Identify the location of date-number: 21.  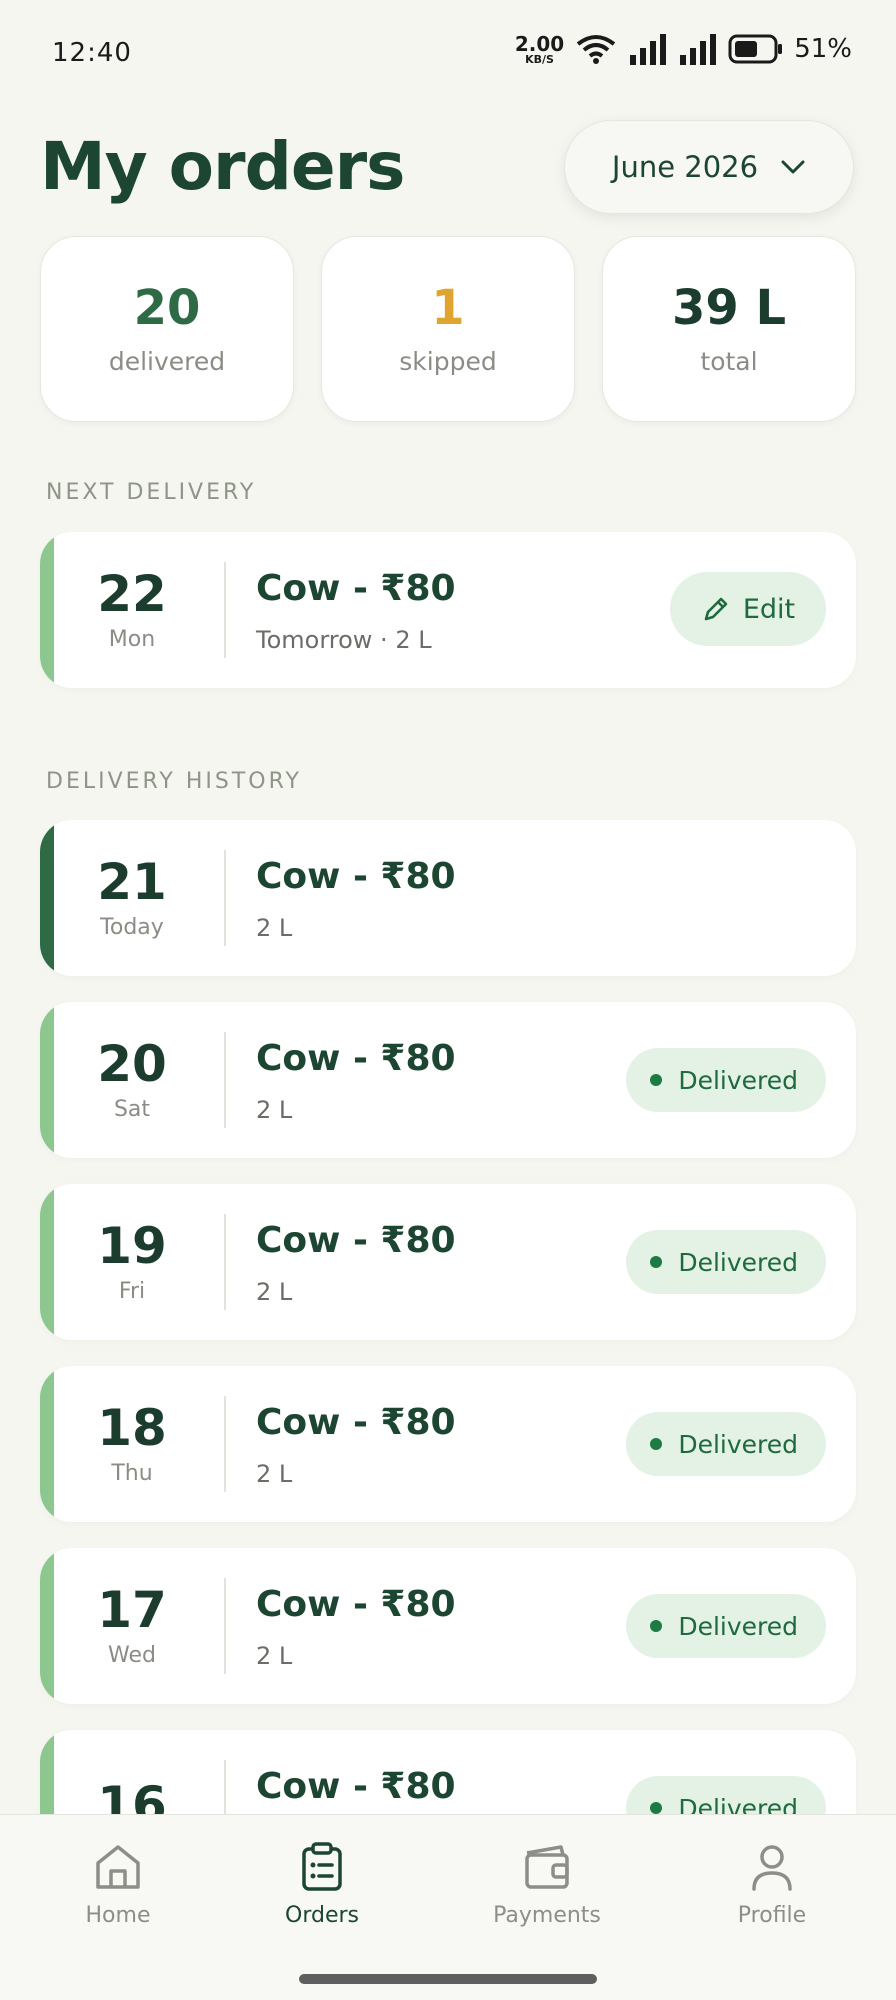
(132, 882).